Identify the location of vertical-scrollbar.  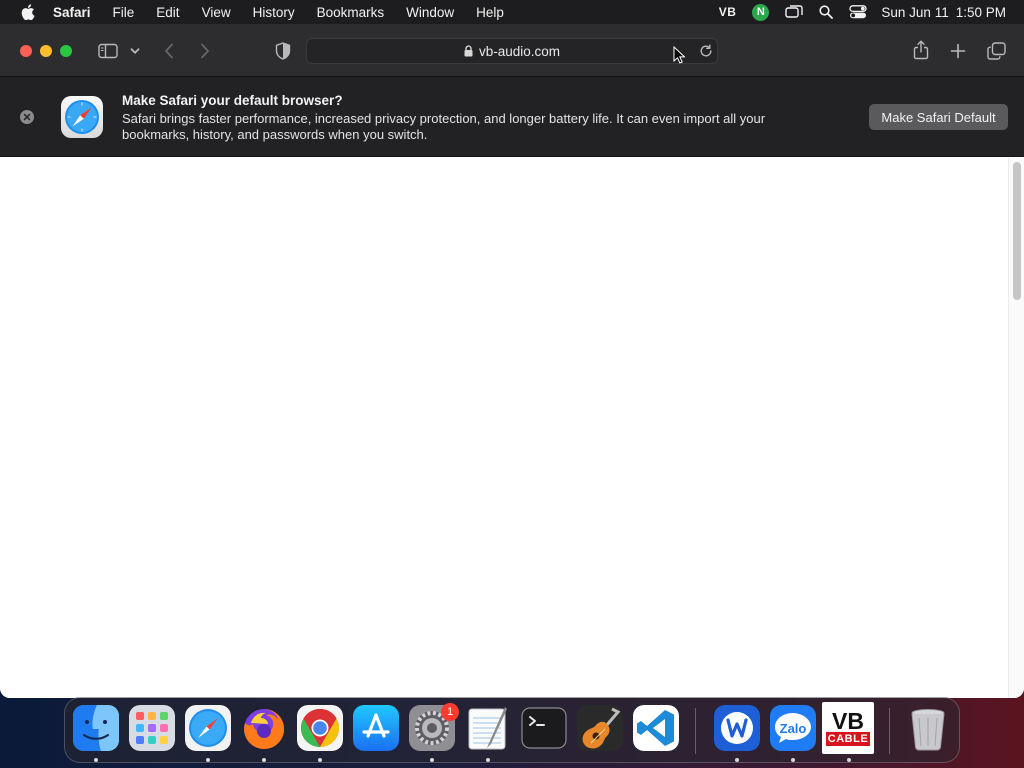
(1016, 428).